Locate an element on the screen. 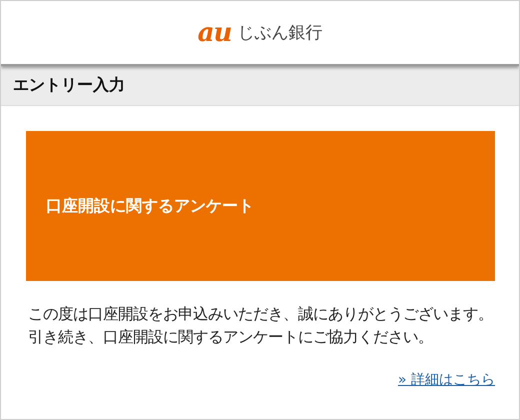 The width and height of the screenshot is (520, 420). details-link: » 詳細はこちら is located at coordinates (446, 380).